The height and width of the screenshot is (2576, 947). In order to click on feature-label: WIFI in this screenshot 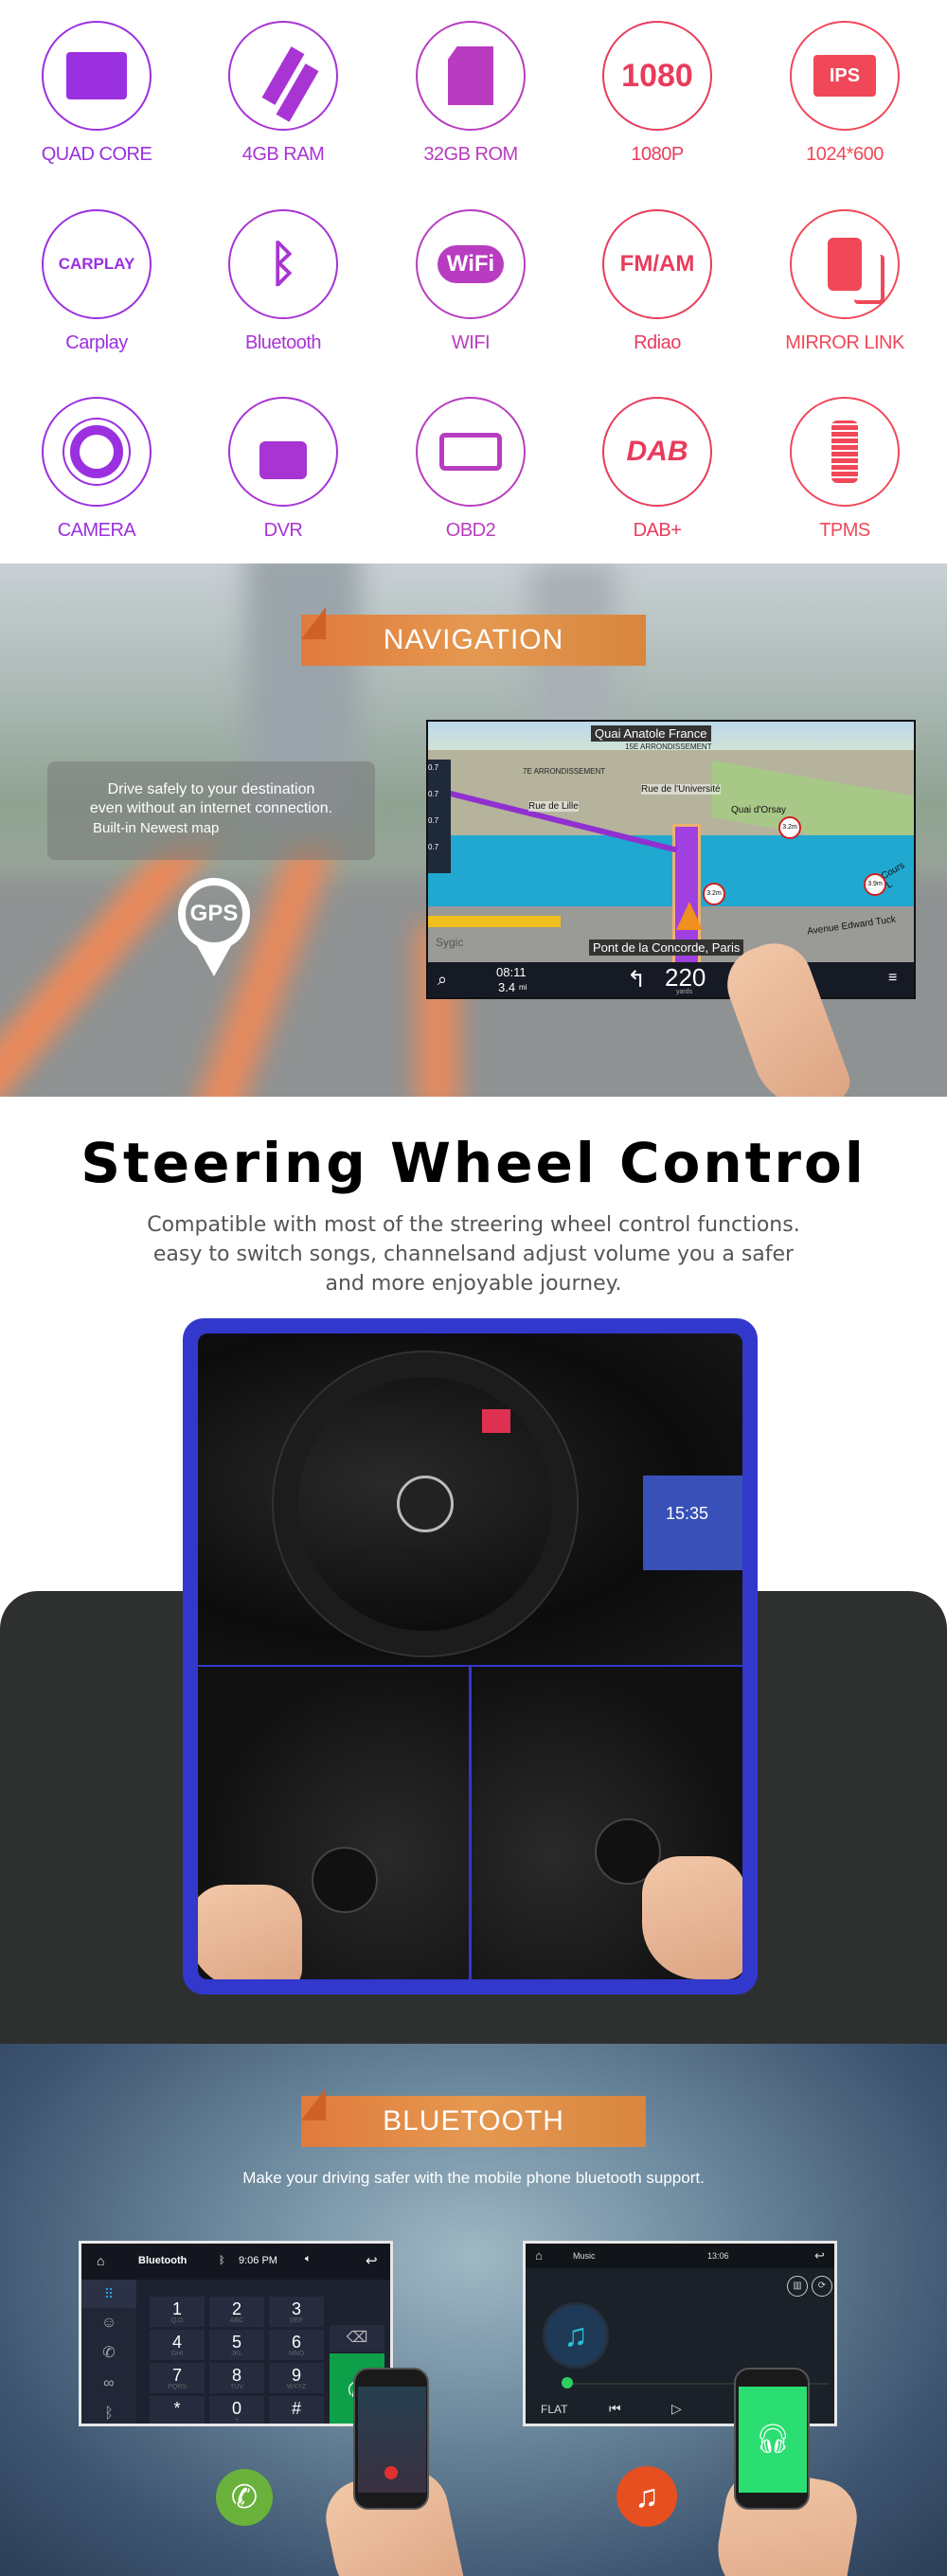, I will do `click(471, 342)`.